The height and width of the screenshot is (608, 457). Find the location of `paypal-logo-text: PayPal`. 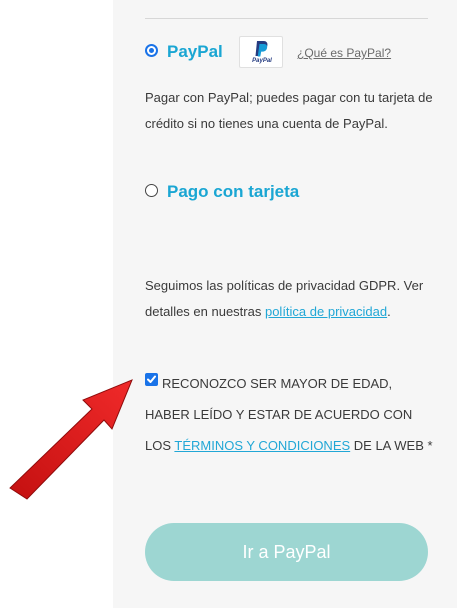

paypal-logo-text: PayPal is located at coordinates (262, 61).